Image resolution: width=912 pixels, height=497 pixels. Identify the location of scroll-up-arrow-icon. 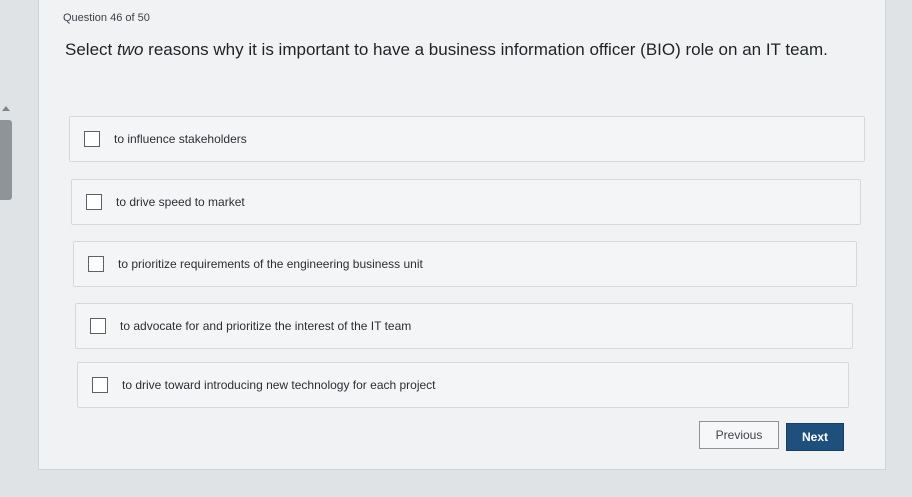
(6, 108).